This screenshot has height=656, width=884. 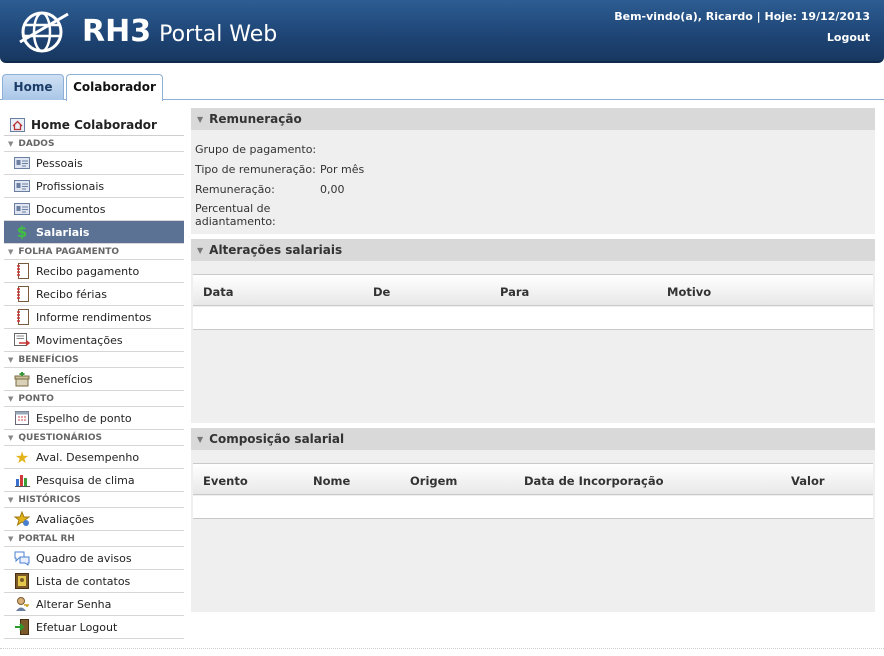 I want to click on sidebar-item-lista-contatos: Lista de contatos, so click(x=94, y=581).